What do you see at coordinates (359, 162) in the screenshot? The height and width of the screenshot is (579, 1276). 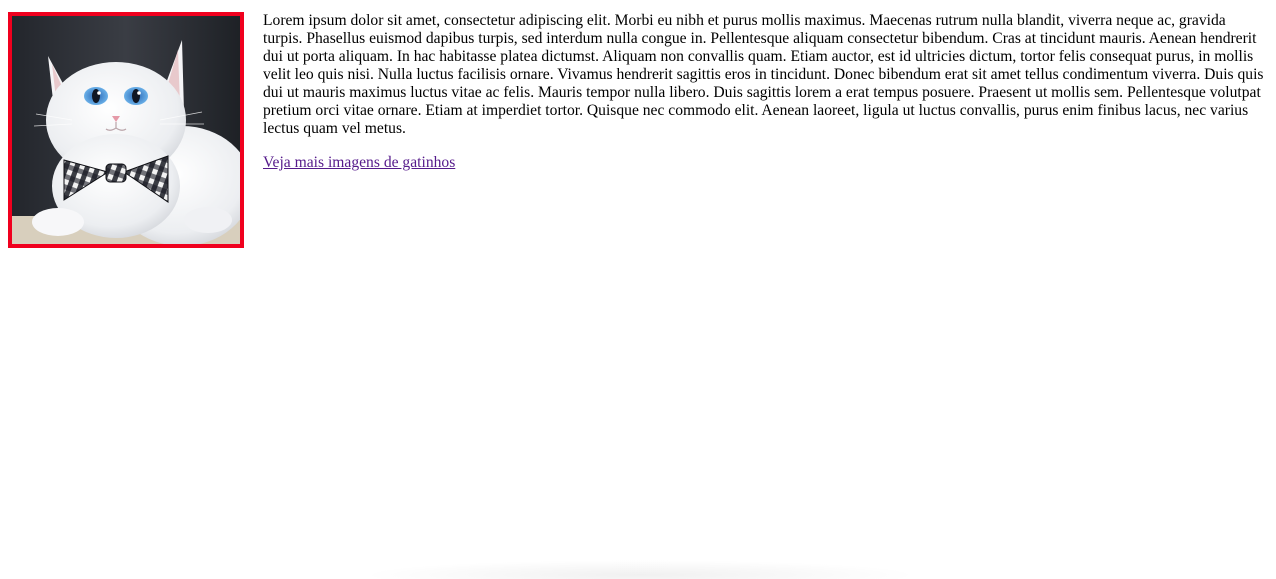 I see `more-kittens-link: Veja mais imagens de gatinhos` at bounding box center [359, 162].